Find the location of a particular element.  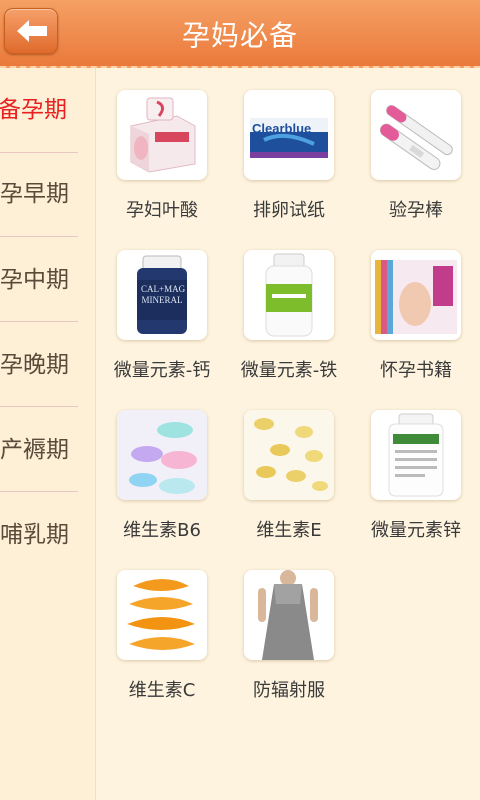

iron-bottle-icon is located at coordinates (289, 295).